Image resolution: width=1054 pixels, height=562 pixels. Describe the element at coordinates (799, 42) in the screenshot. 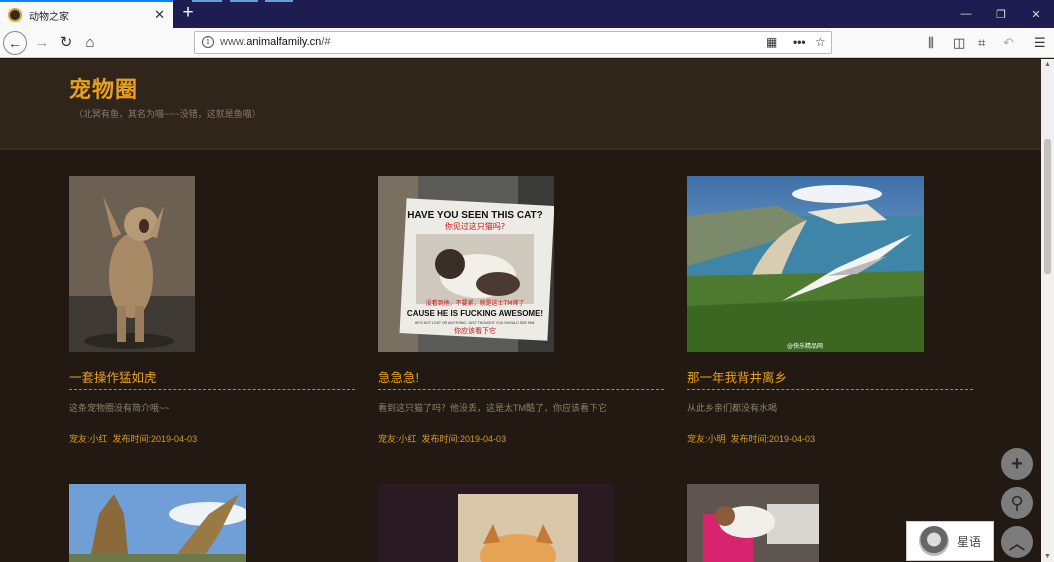

I see `page-actions-icon: •••` at that location.